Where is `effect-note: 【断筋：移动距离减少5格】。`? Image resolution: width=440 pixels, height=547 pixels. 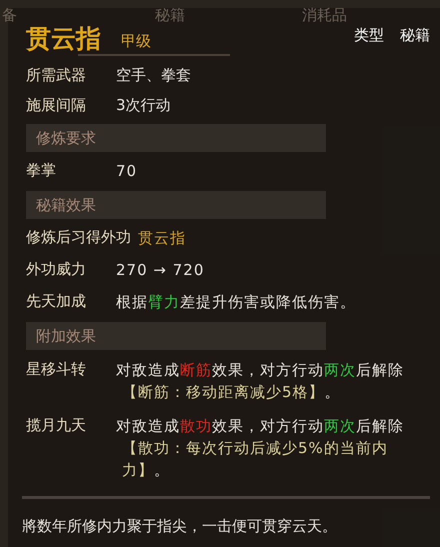
effect-note: 【断筋：移动距离减少5格】。 is located at coordinates (231, 392).